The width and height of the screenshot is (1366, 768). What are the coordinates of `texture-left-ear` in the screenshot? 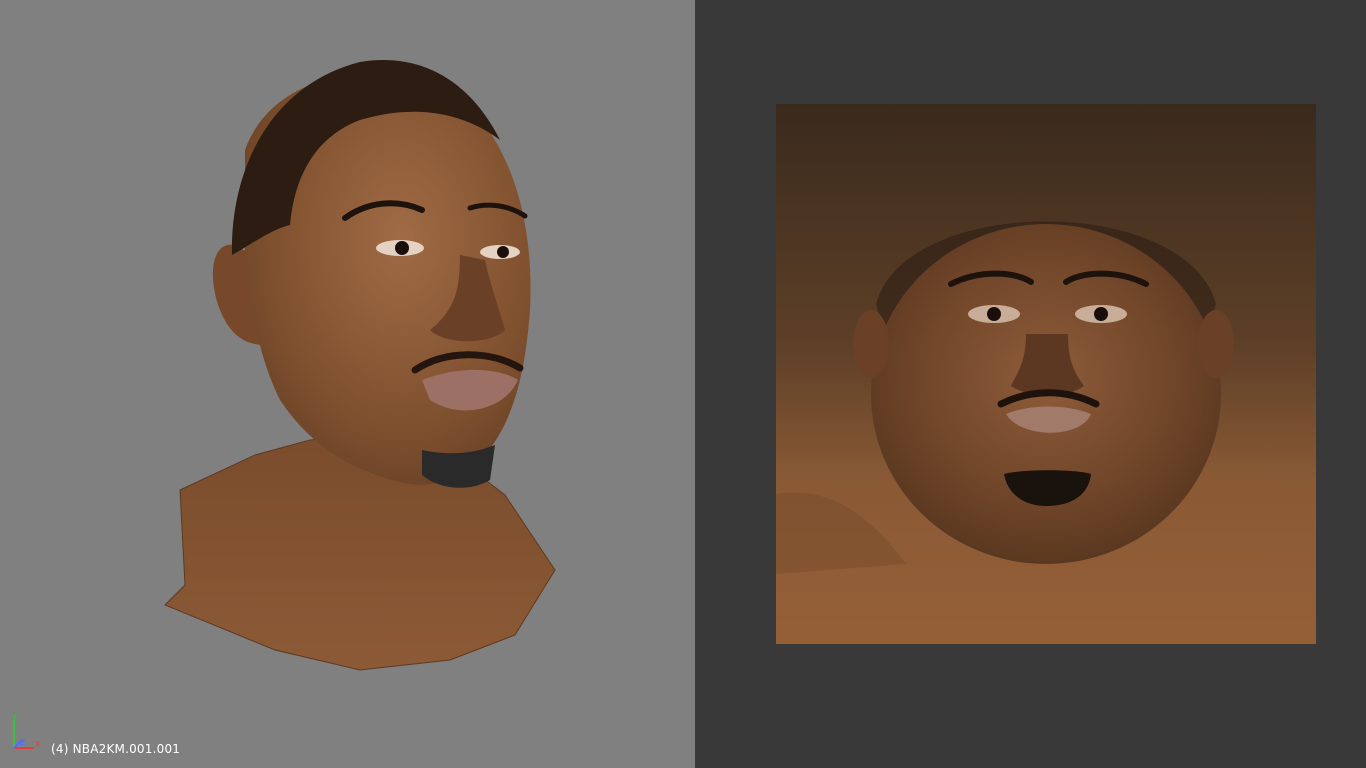 It's located at (871, 344).